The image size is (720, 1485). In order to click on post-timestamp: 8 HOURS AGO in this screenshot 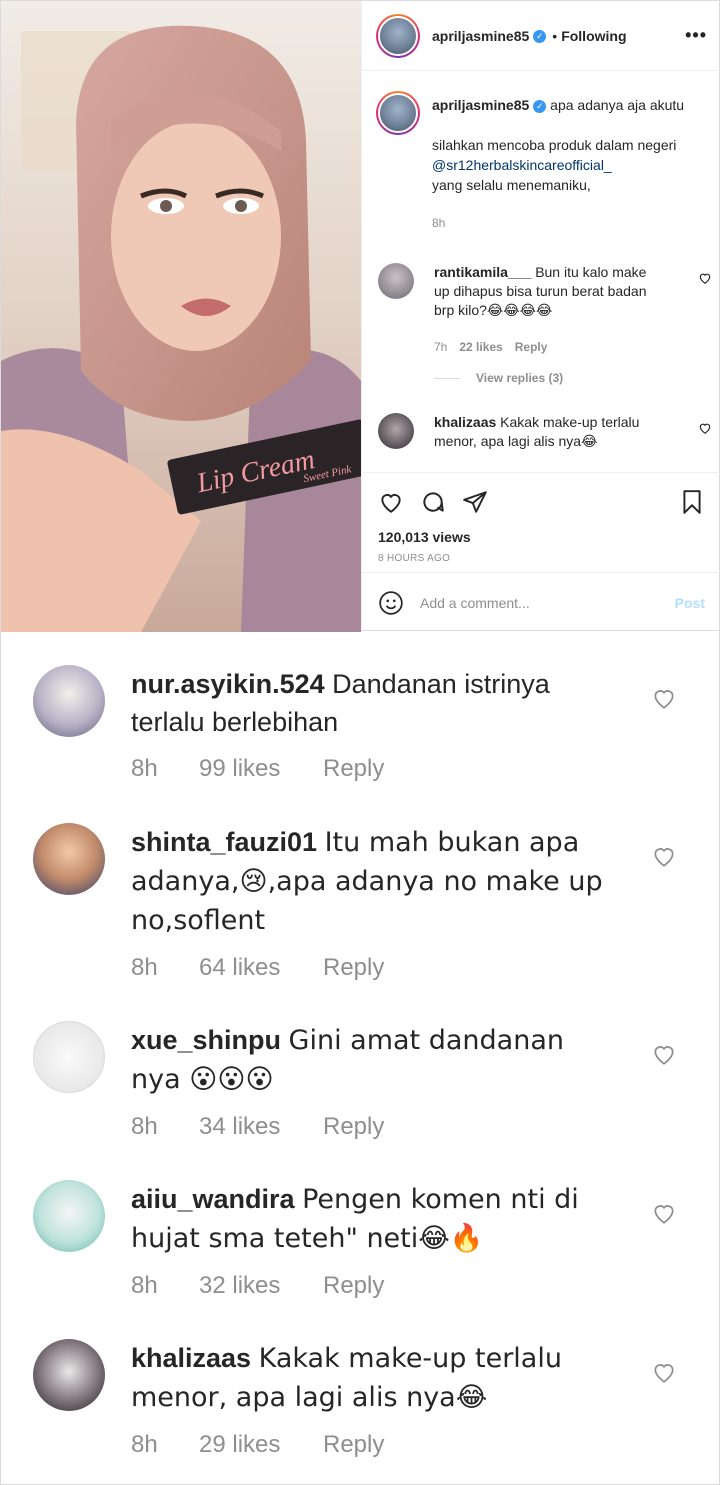, I will do `click(414, 558)`.